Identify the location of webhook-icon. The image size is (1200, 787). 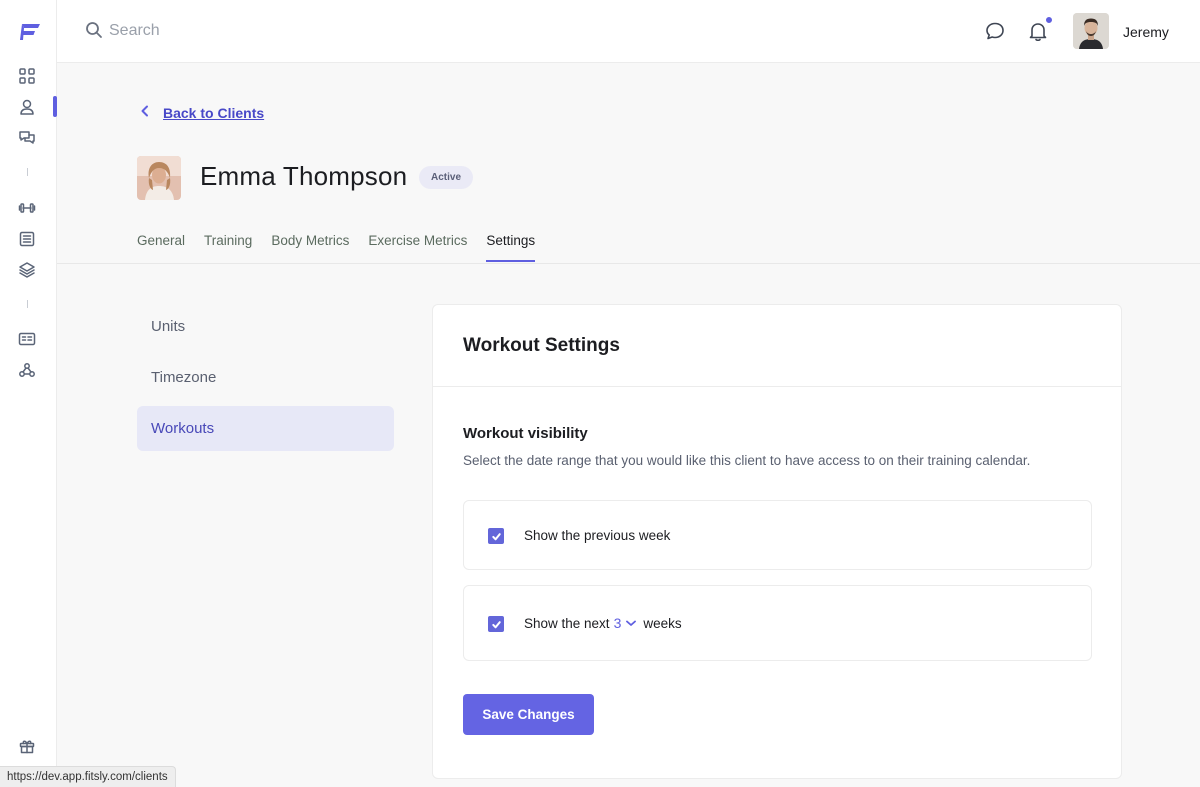
(27, 370).